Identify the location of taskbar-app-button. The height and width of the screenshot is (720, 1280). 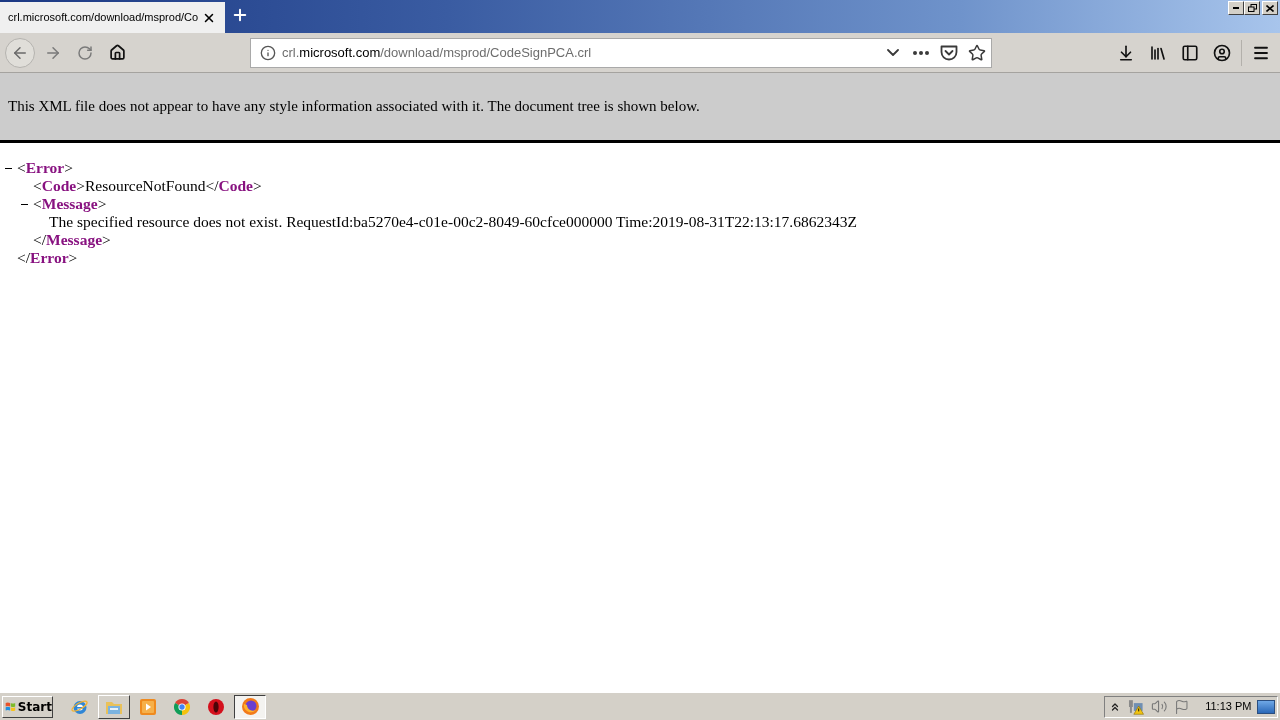
(250, 706).